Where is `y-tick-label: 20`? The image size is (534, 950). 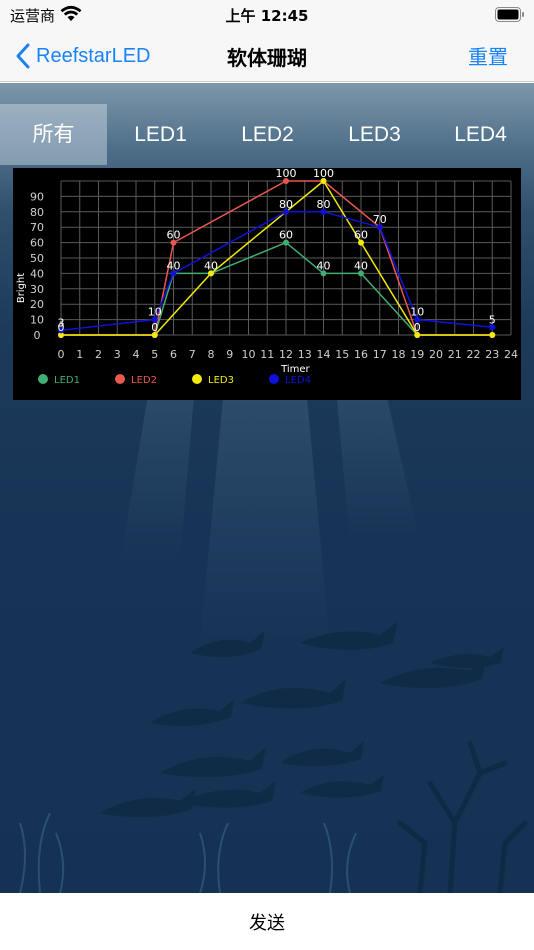
y-tick-label: 20 is located at coordinates (37, 304).